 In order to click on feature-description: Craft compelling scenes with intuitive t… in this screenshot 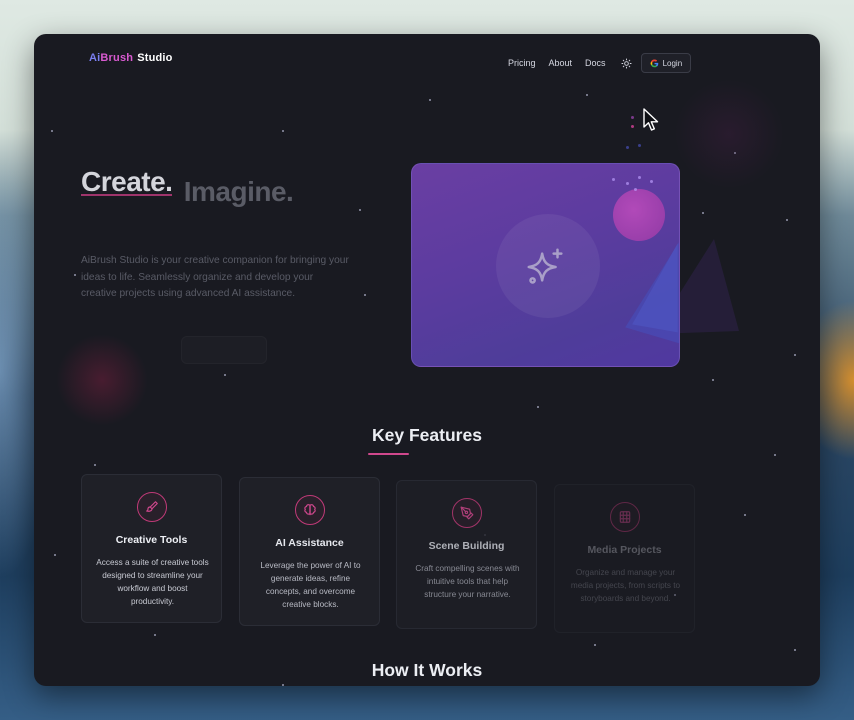, I will do `click(467, 581)`.